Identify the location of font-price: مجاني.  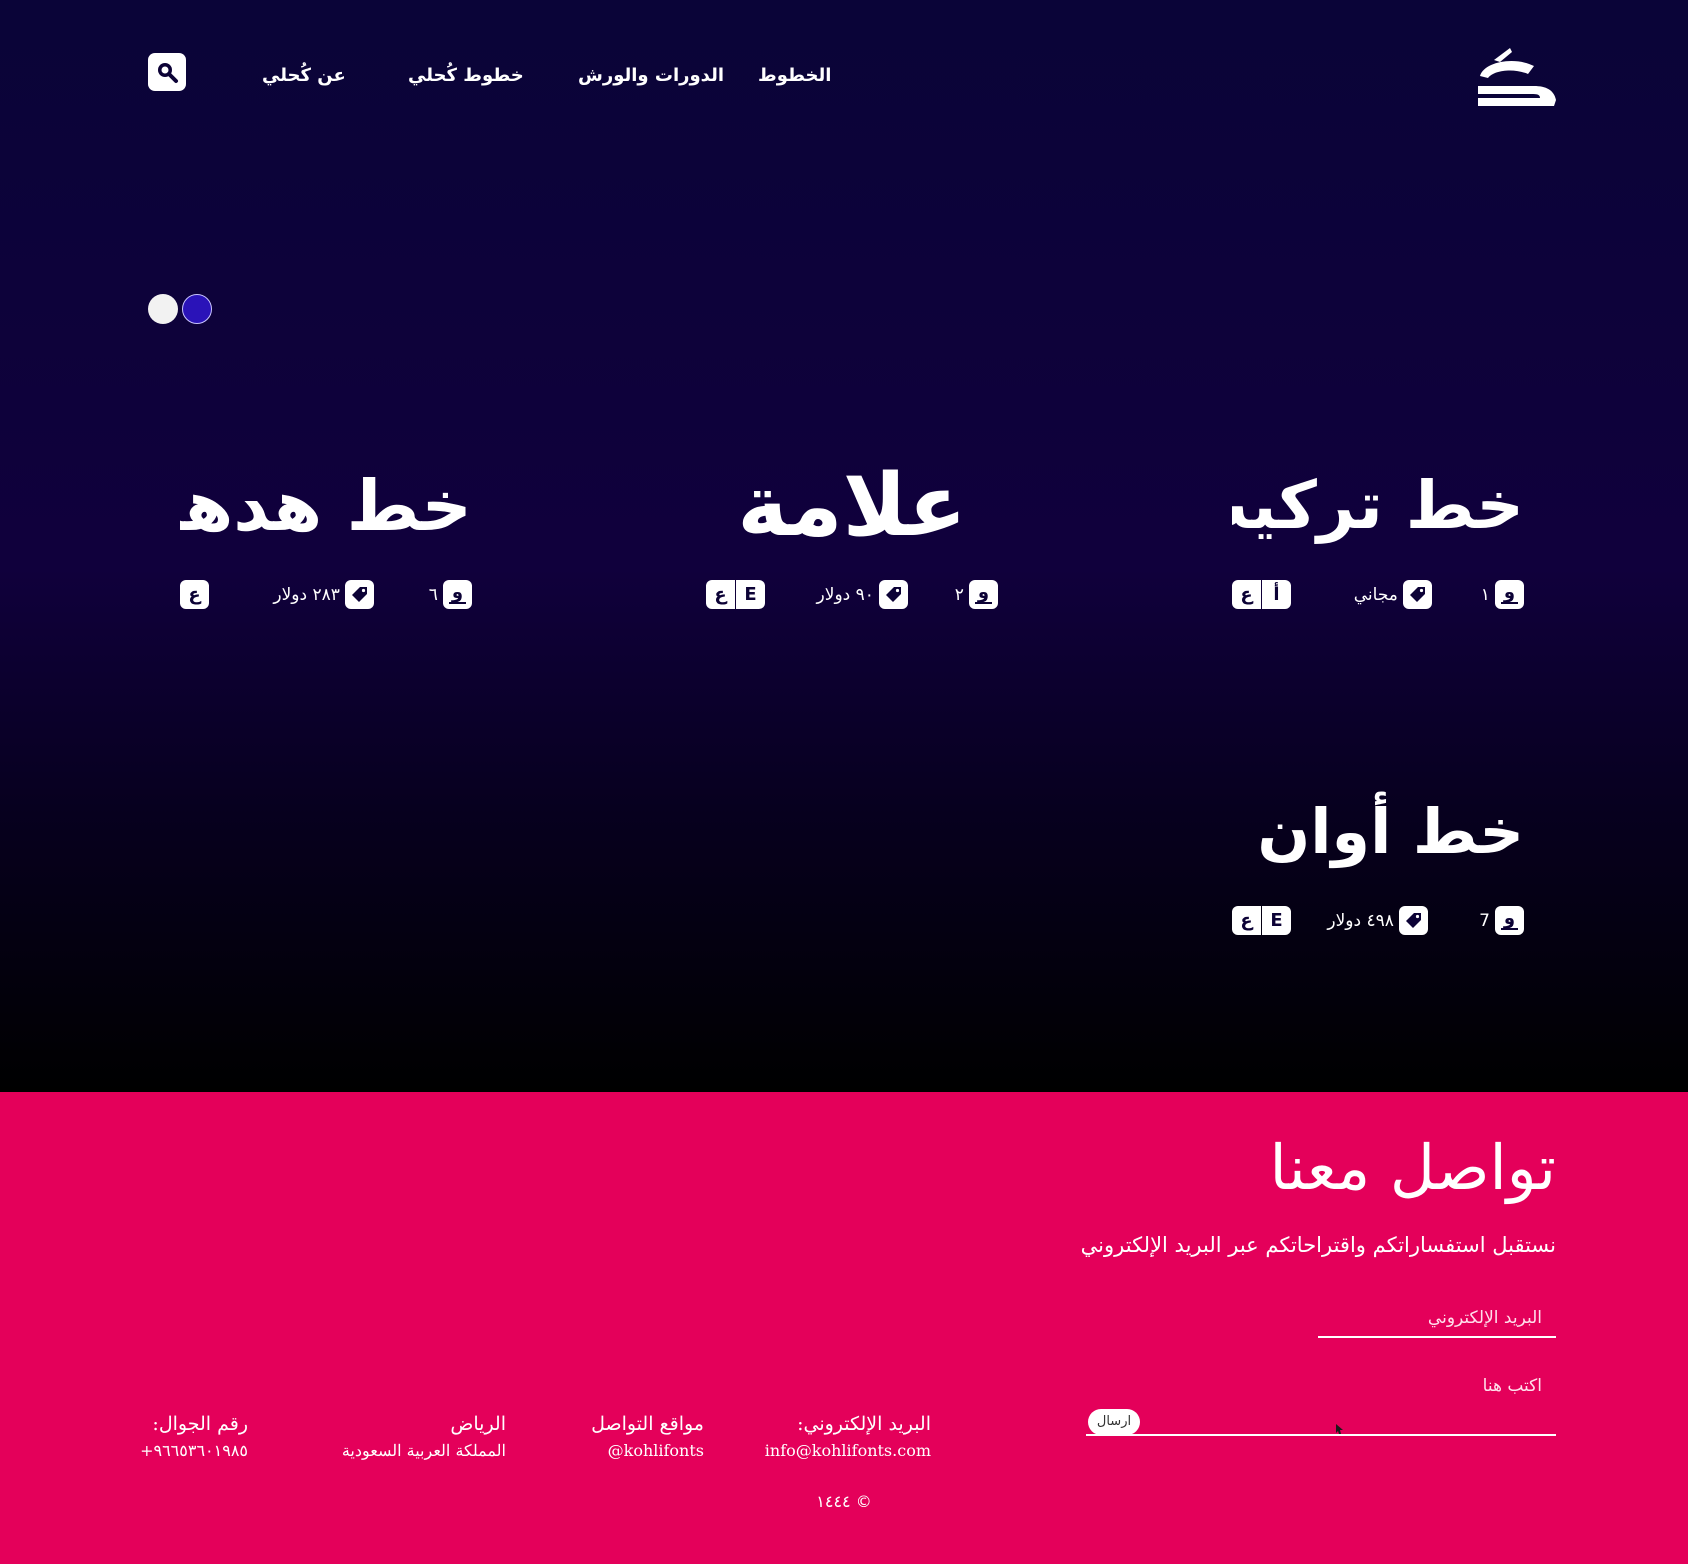
(1393, 595).